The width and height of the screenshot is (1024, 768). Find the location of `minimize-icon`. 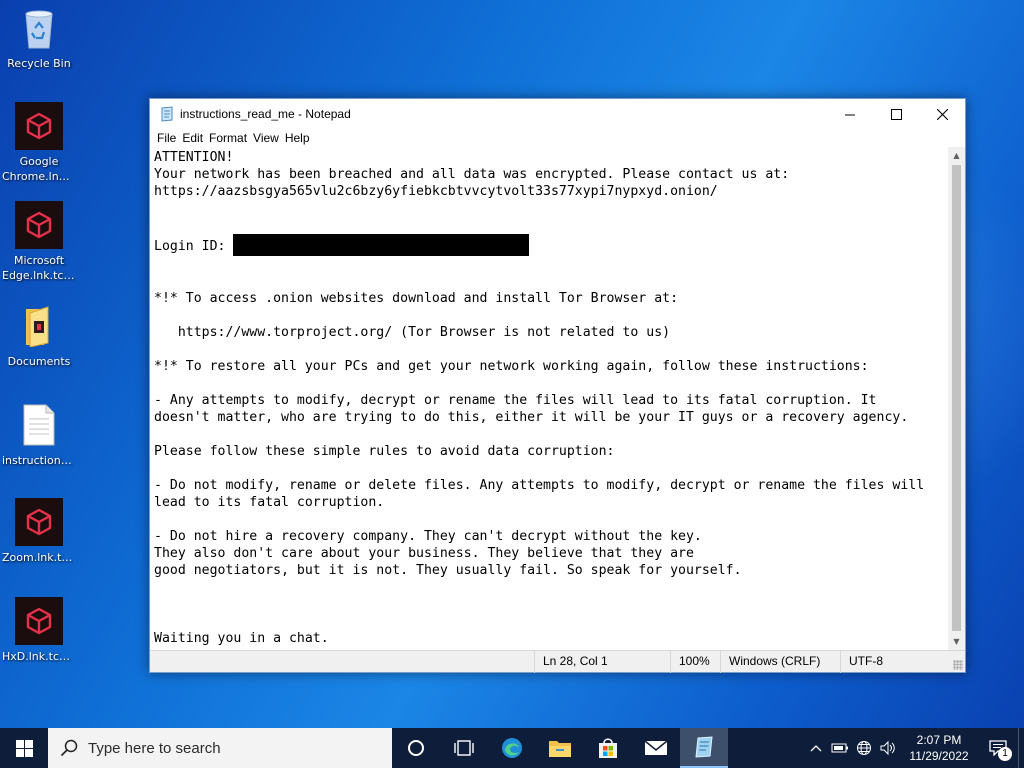

minimize-icon is located at coordinates (849, 114).